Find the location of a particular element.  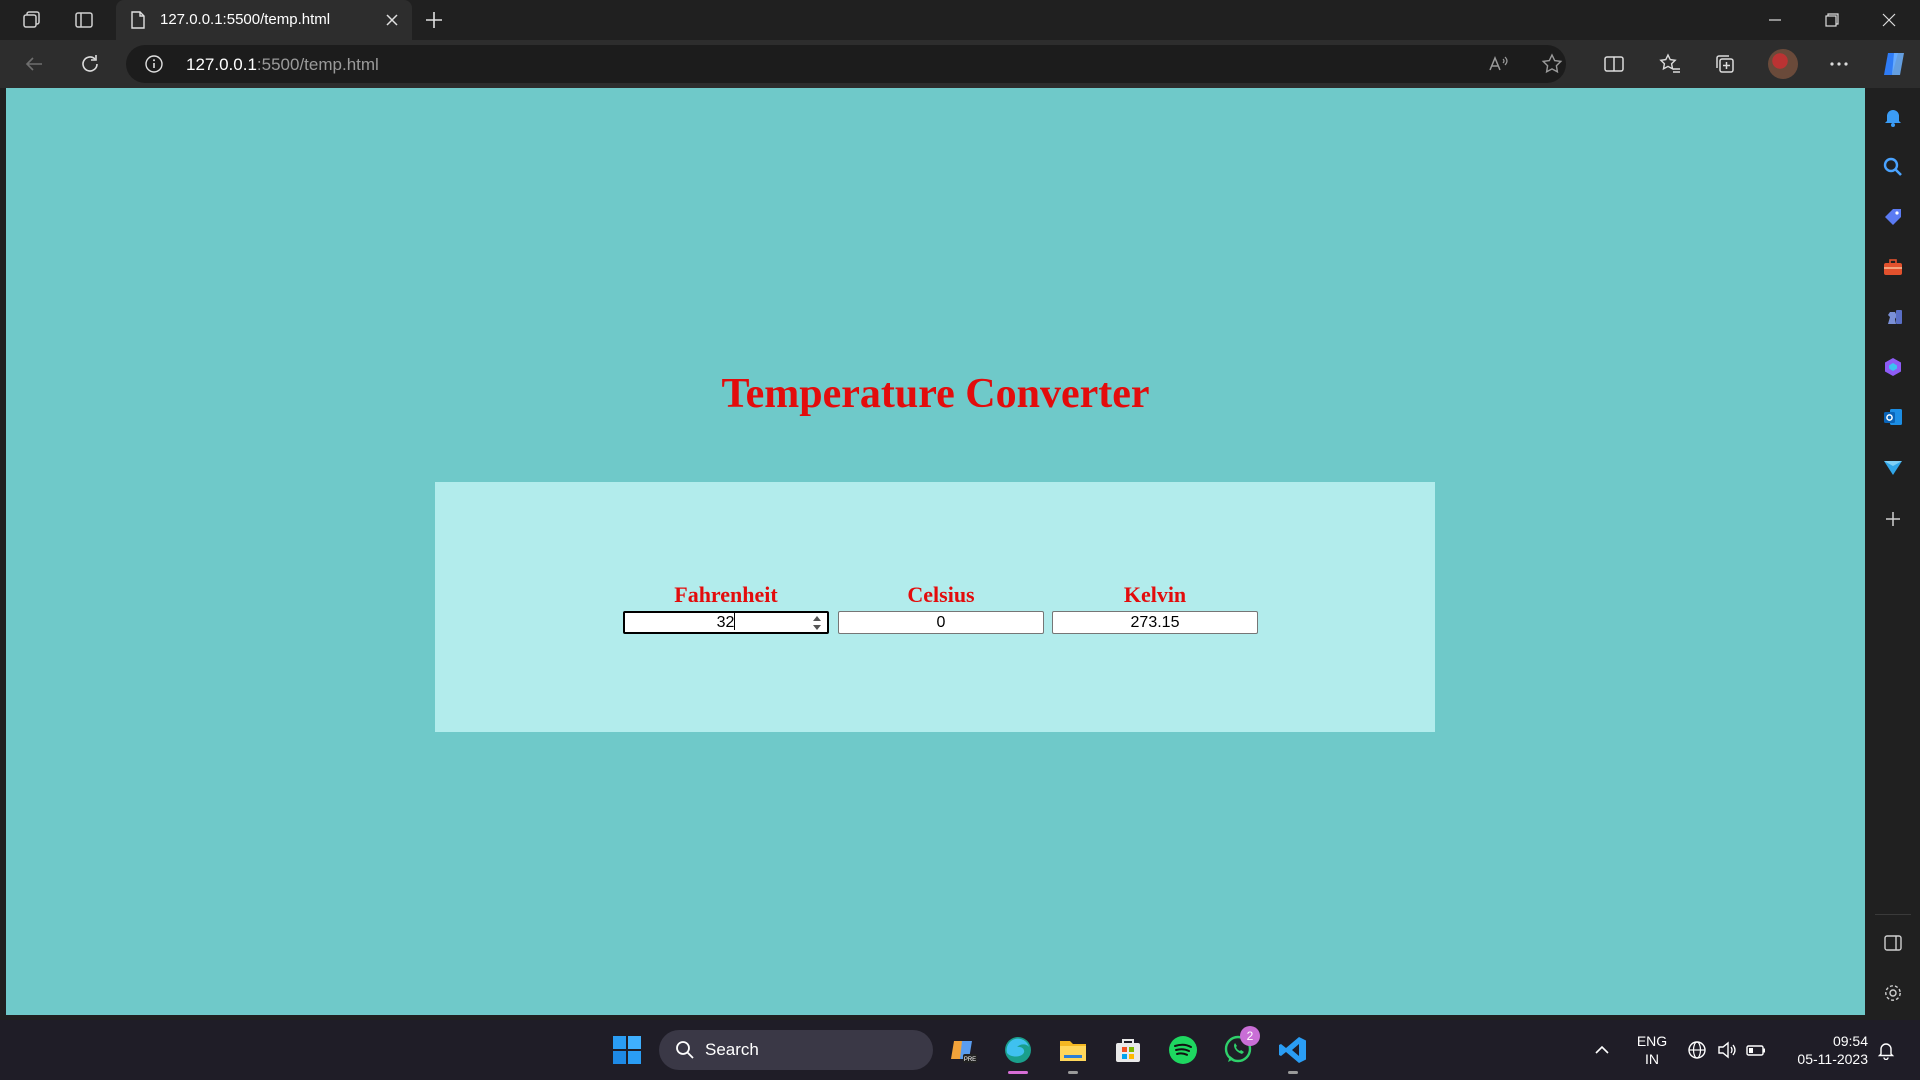

system-clock: 09:54 05-11-2023 is located at coordinates (1823, 1050).